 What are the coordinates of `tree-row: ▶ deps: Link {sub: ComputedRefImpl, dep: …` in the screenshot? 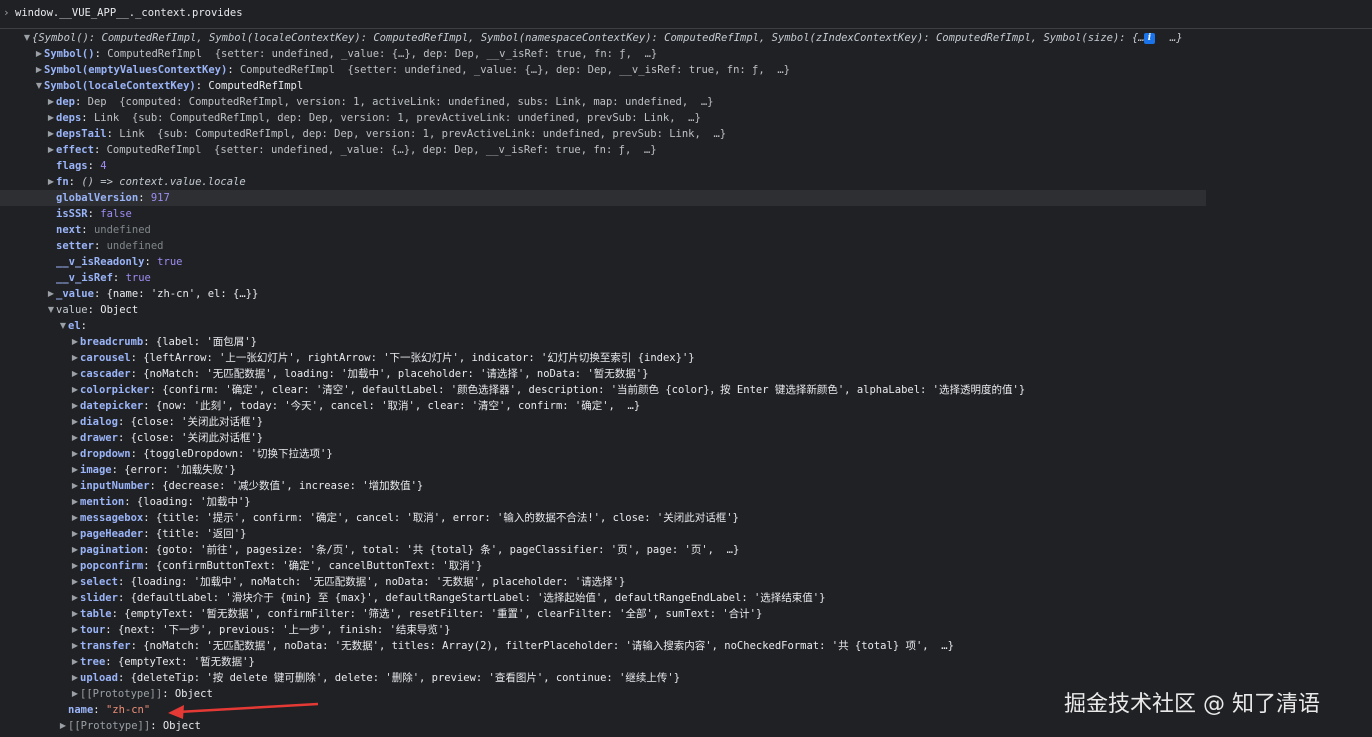 It's located at (686, 118).